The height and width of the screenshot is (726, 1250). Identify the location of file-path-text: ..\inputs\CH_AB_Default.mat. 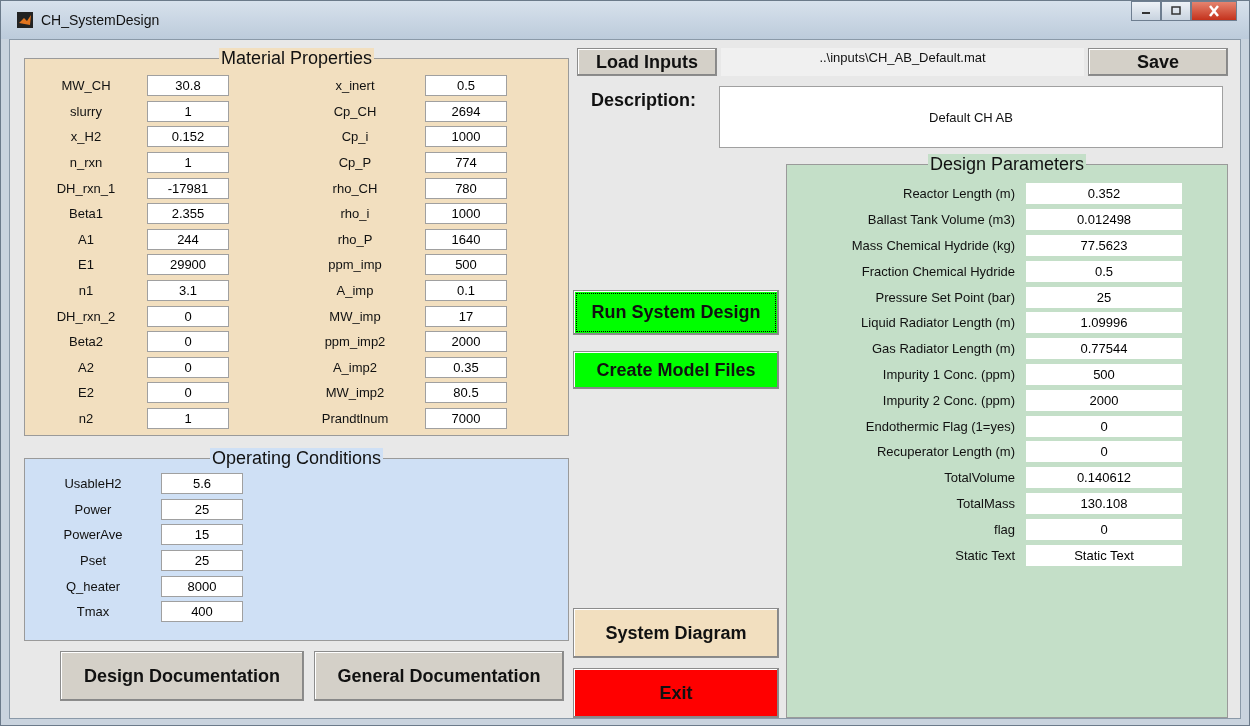
(902, 62).